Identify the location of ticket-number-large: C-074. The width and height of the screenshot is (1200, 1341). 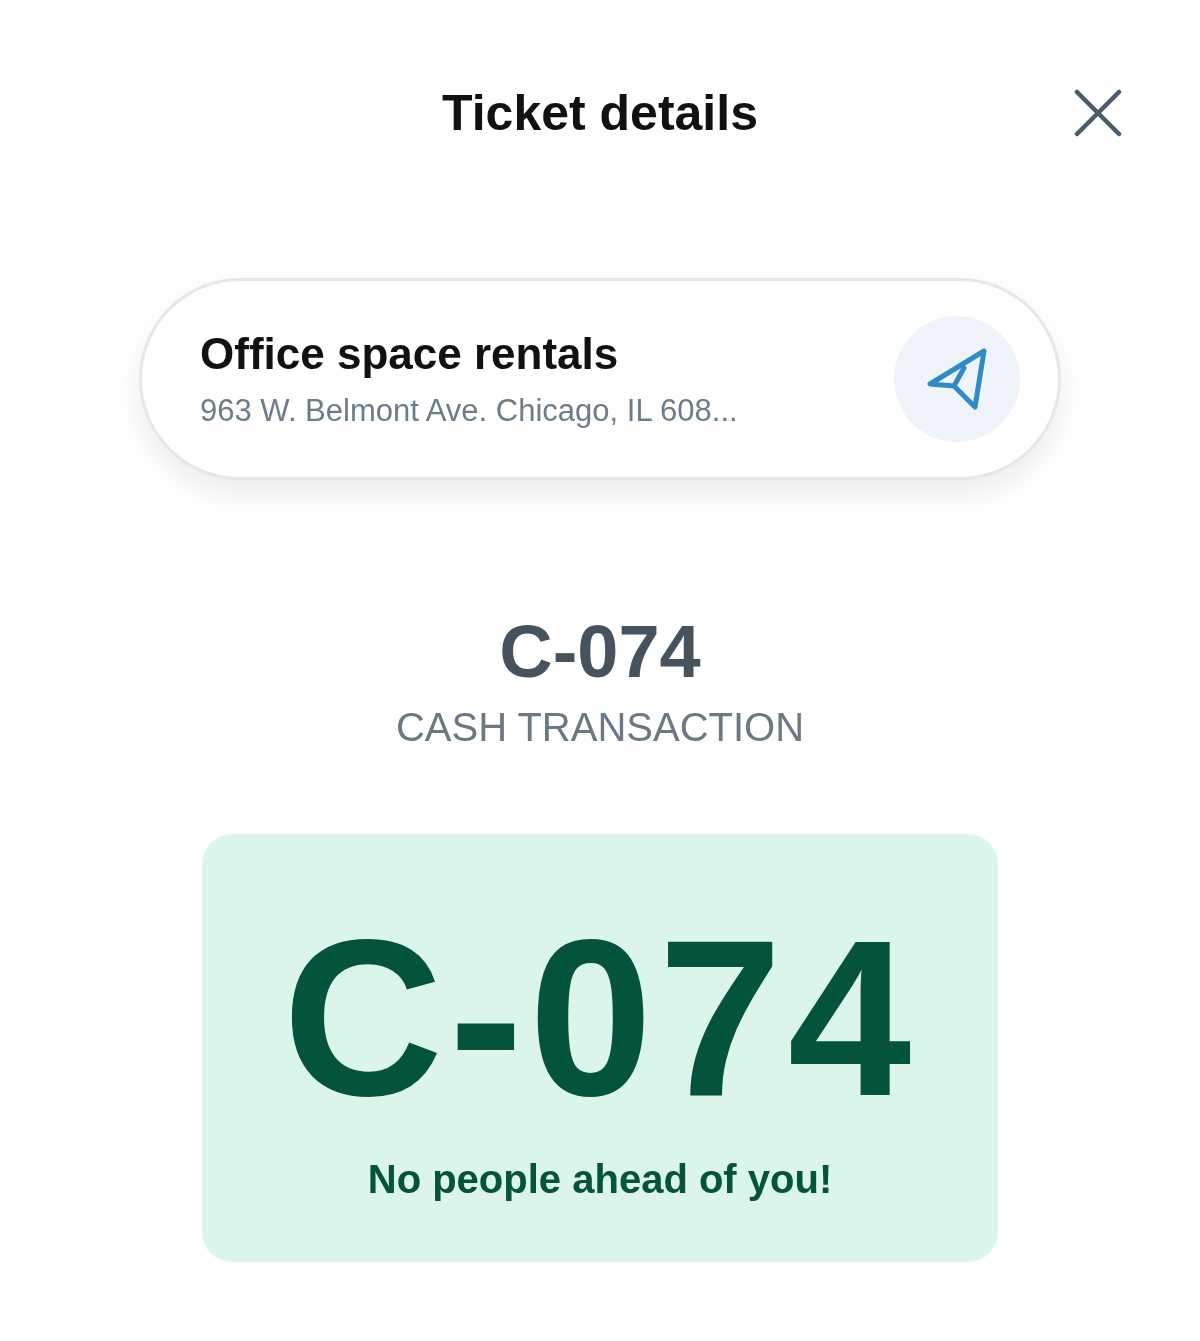
(600, 1018).